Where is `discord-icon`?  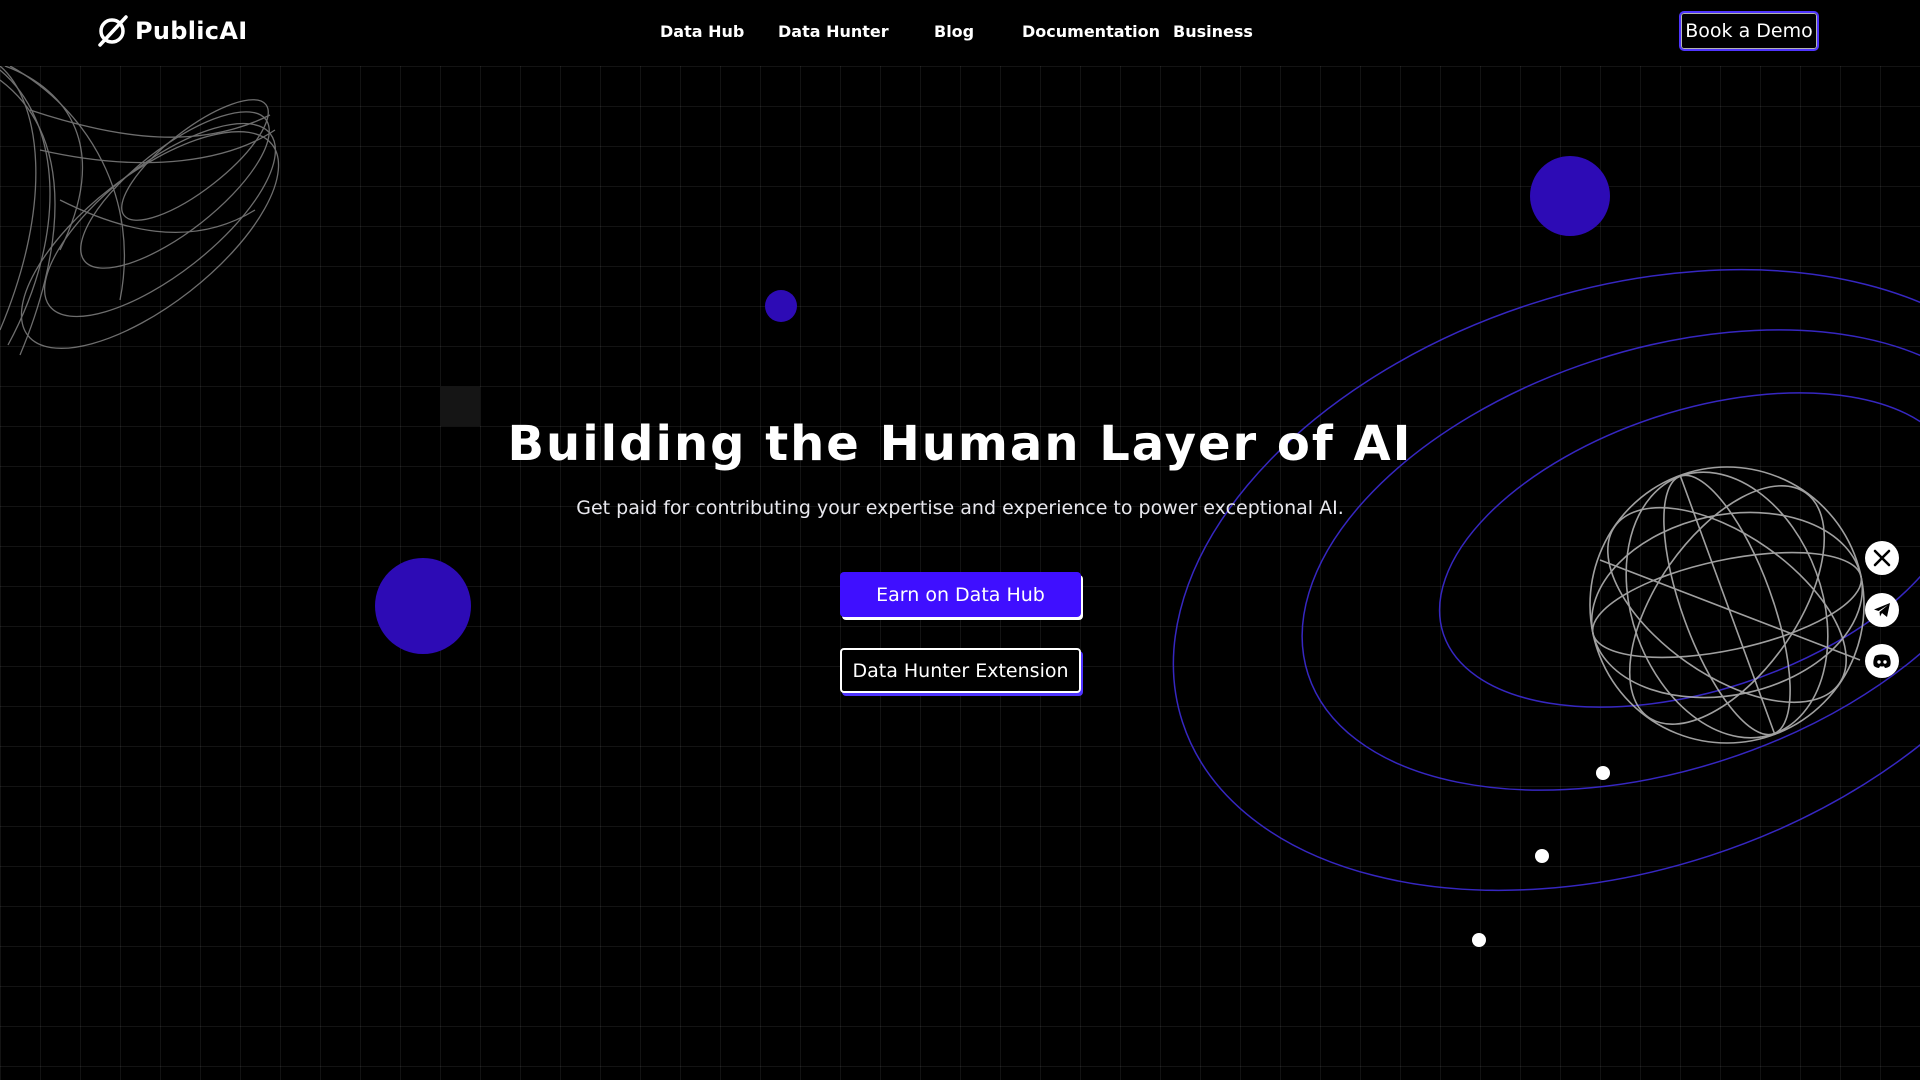
discord-icon is located at coordinates (1882, 661).